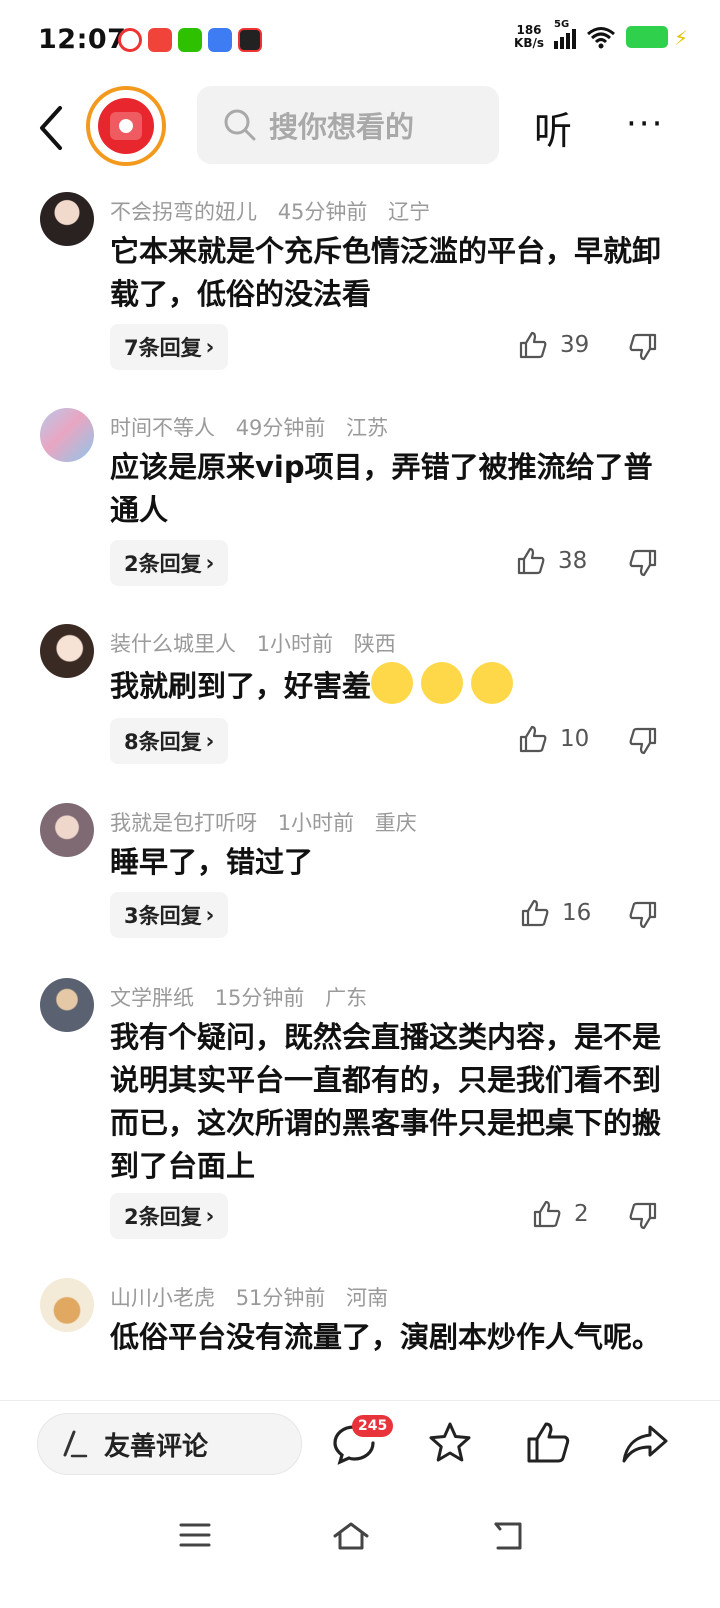 This screenshot has height=1608, width=720. Describe the element at coordinates (360, 40) in the screenshot. I see `status-bar: 12:07 186 KB/s 5G ⚡` at that location.